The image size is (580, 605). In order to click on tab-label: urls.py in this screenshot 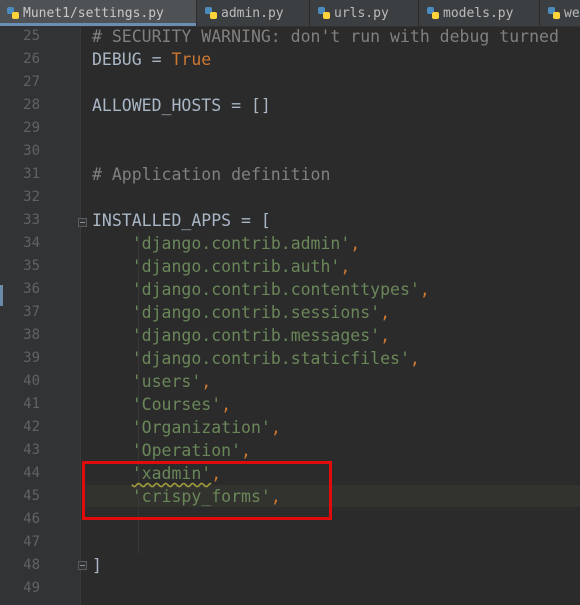, I will do `click(361, 13)`.